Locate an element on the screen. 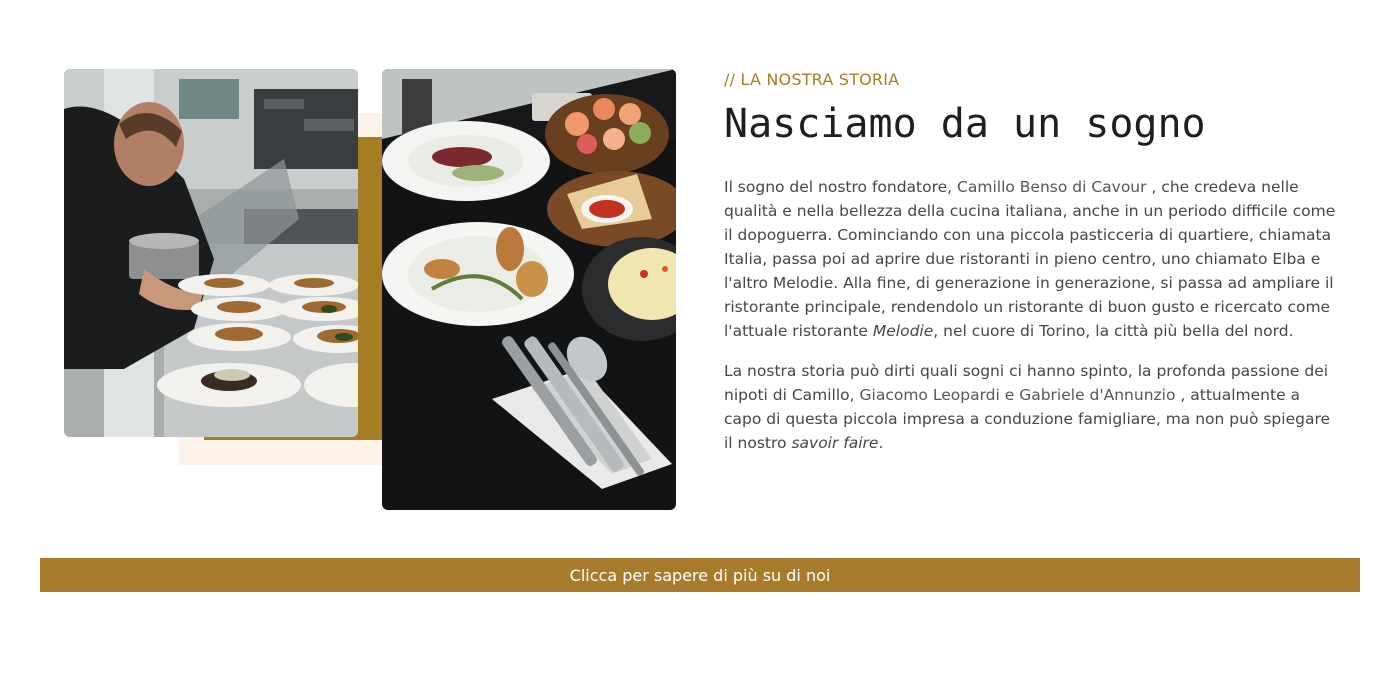 Image resolution: width=1381 pixels, height=678 pixels. section-title: Nasciamo da un sogno is located at coordinates (965, 124).